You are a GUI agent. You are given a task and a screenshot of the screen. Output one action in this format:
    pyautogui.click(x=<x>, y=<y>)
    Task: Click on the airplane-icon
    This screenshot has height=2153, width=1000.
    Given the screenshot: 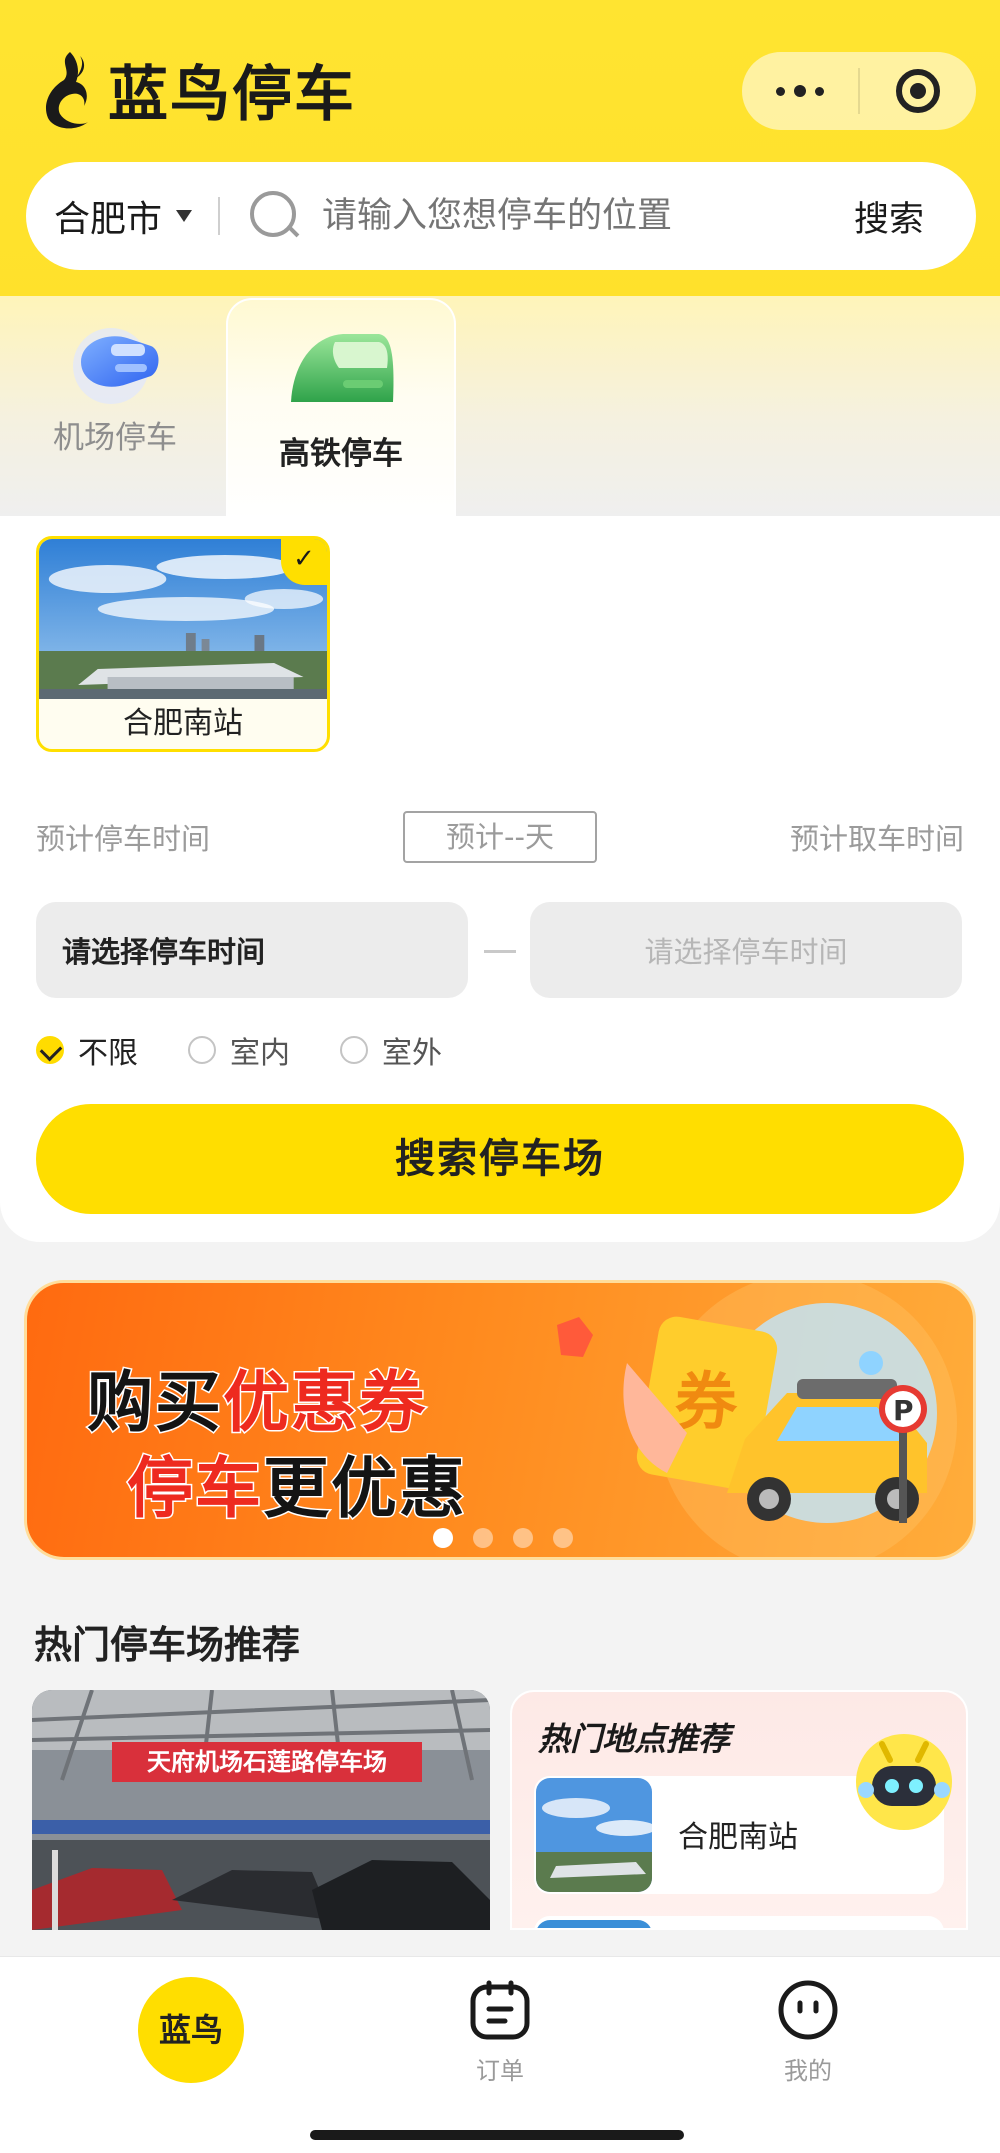 What is the action you would take?
    pyautogui.click(x=116, y=366)
    